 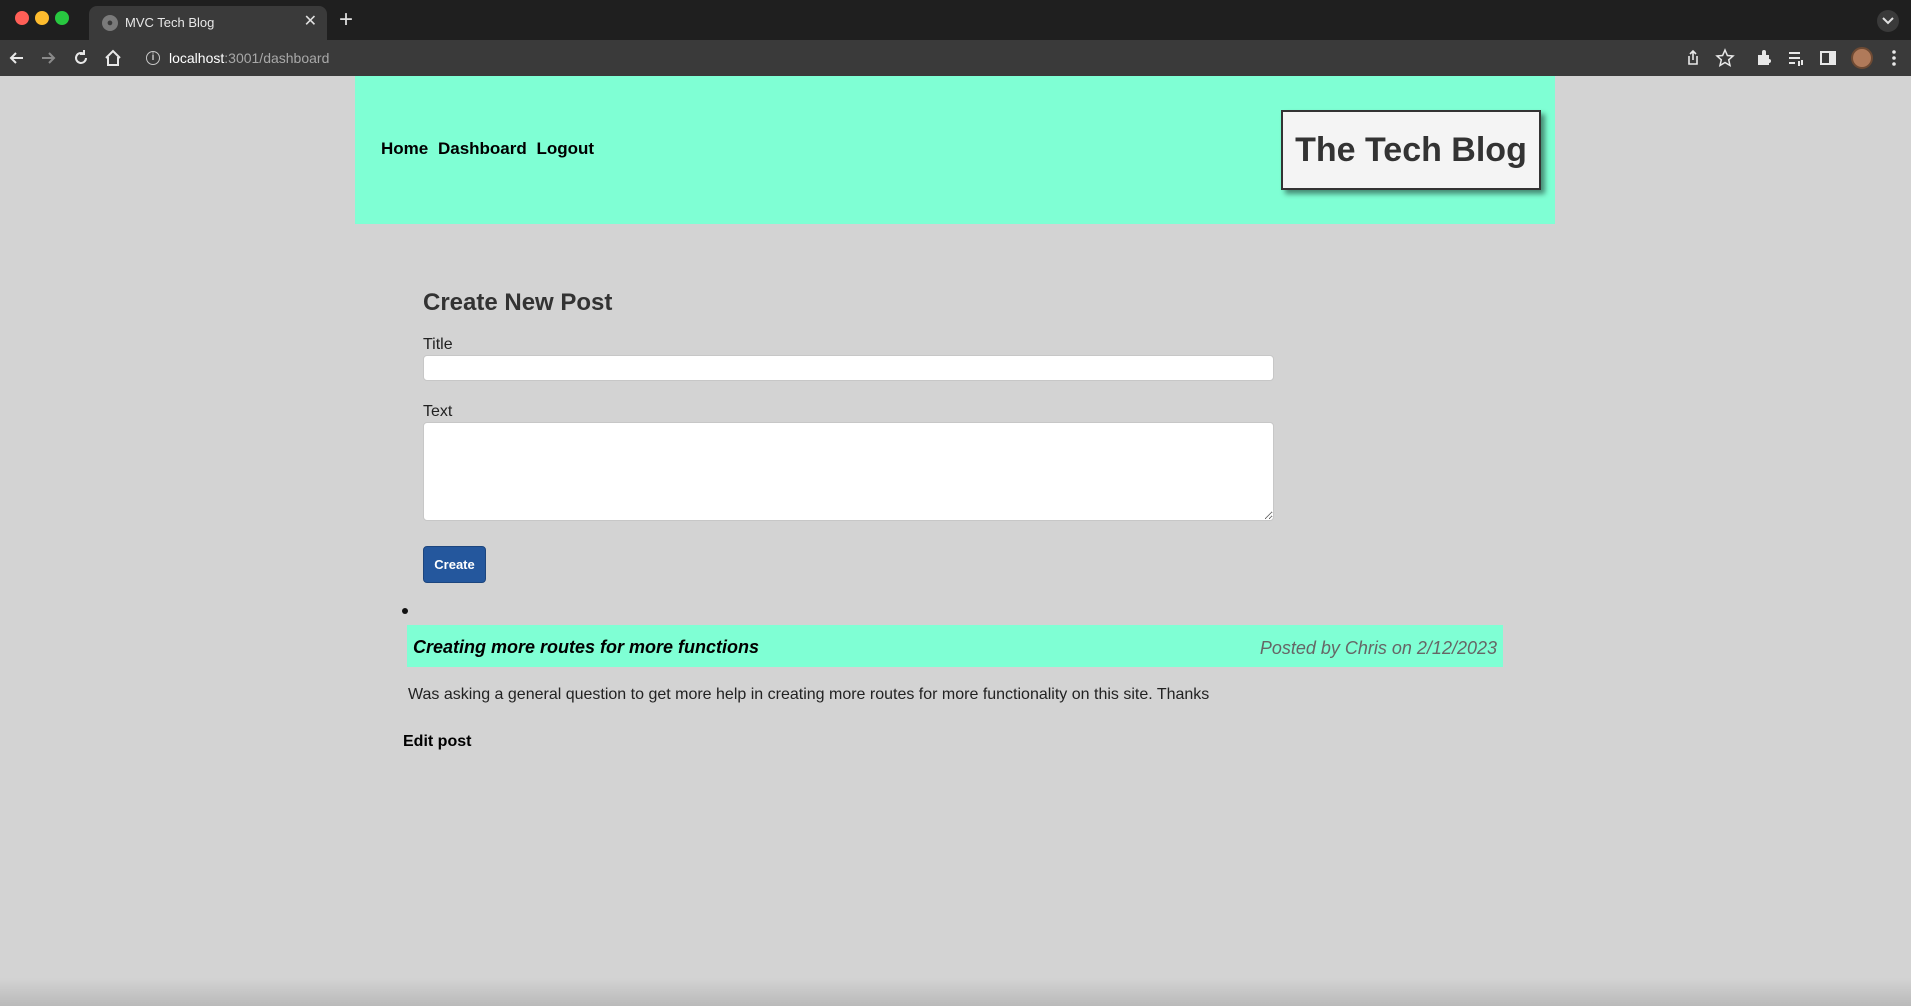 What do you see at coordinates (955, 992) in the screenshot?
I see `window-bottom-shadow` at bounding box center [955, 992].